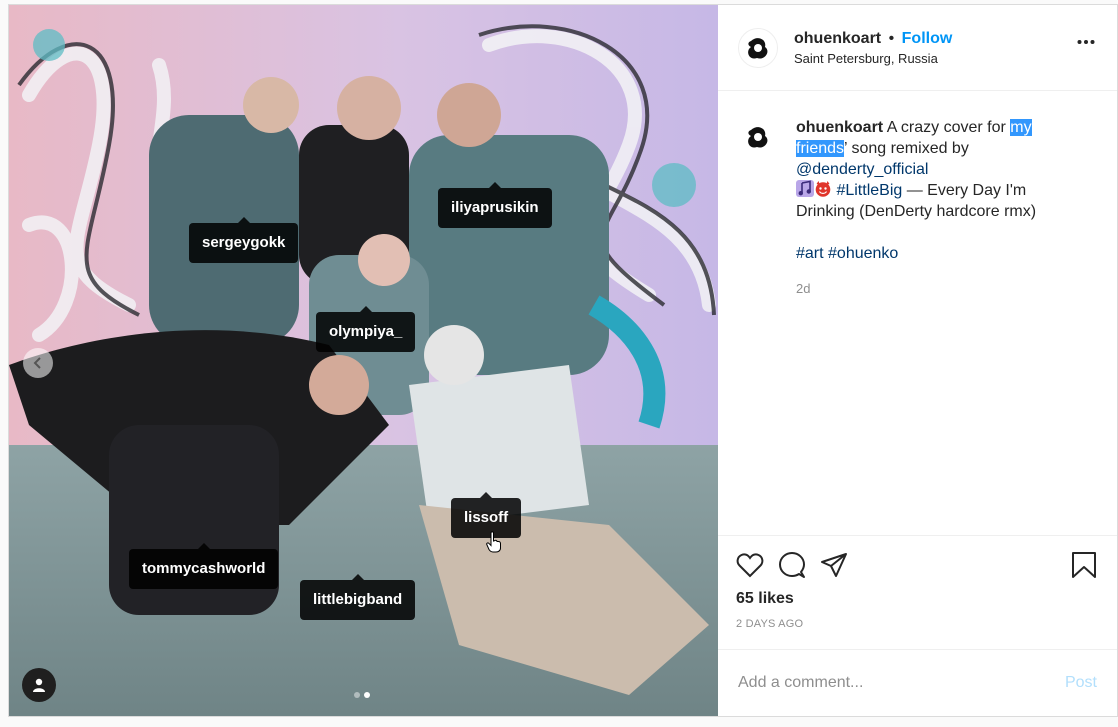 The height and width of the screenshot is (727, 1118). I want to click on musical-note-emoji-icon, so click(805, 188).